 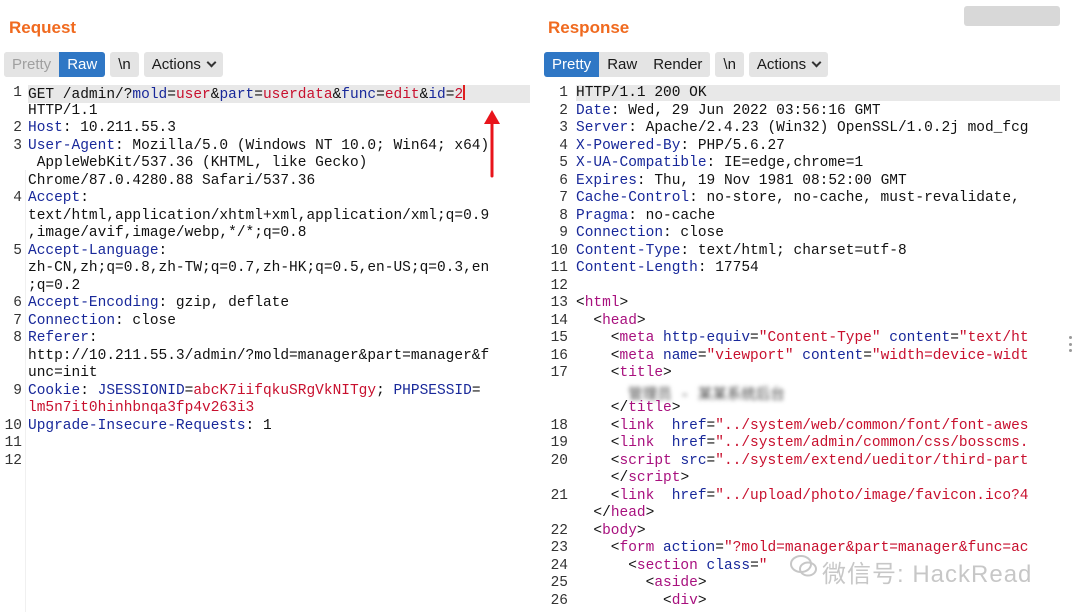 What do you see at coordinates (559, 443) in the screenshot?
I see `line-number: 19` at bounding box center [559, 443].